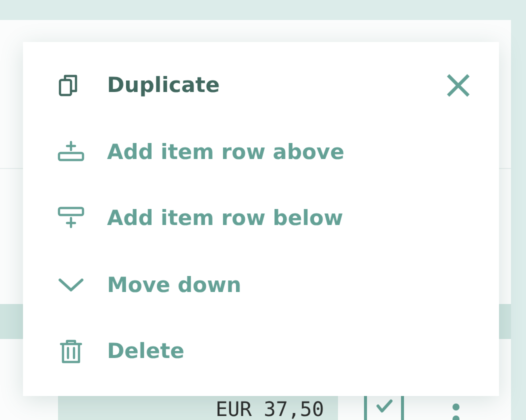 The image size is (526, 420). I want to click on menu-item: Add item row above, so click(183, 151).